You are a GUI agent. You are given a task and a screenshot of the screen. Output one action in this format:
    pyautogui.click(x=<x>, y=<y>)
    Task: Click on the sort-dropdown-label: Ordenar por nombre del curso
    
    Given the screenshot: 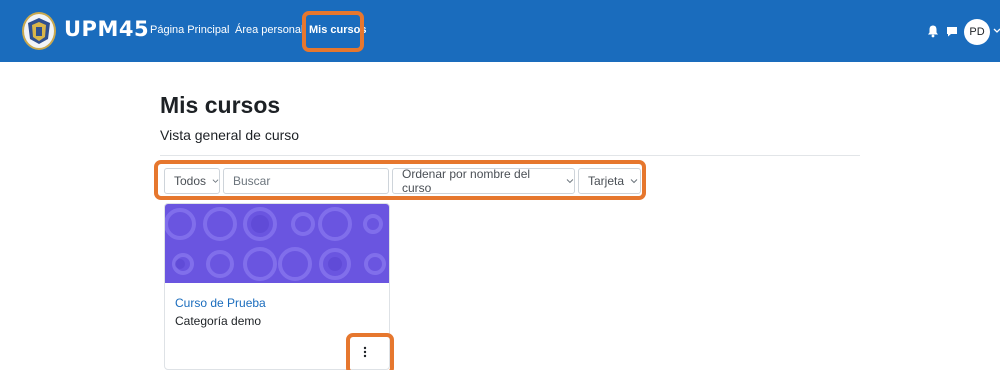 What is the action you would take?
    pyautogui.click(x=466, y=181)
    